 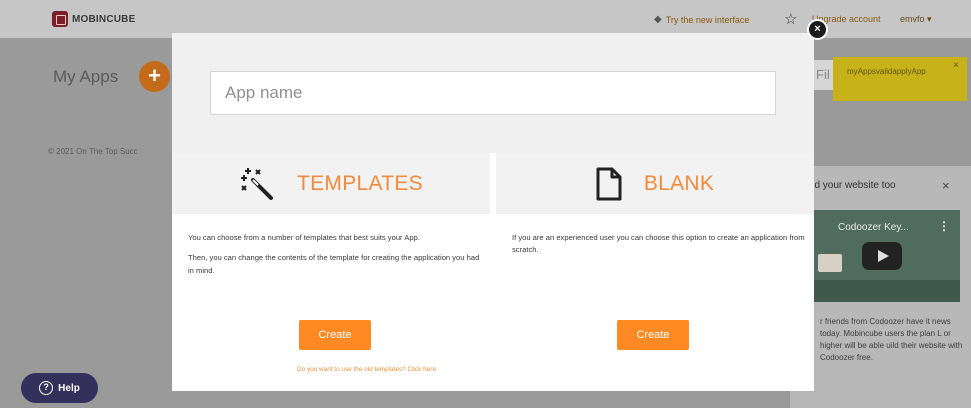 I want to click on video-footer, so click(x=882, y=291).